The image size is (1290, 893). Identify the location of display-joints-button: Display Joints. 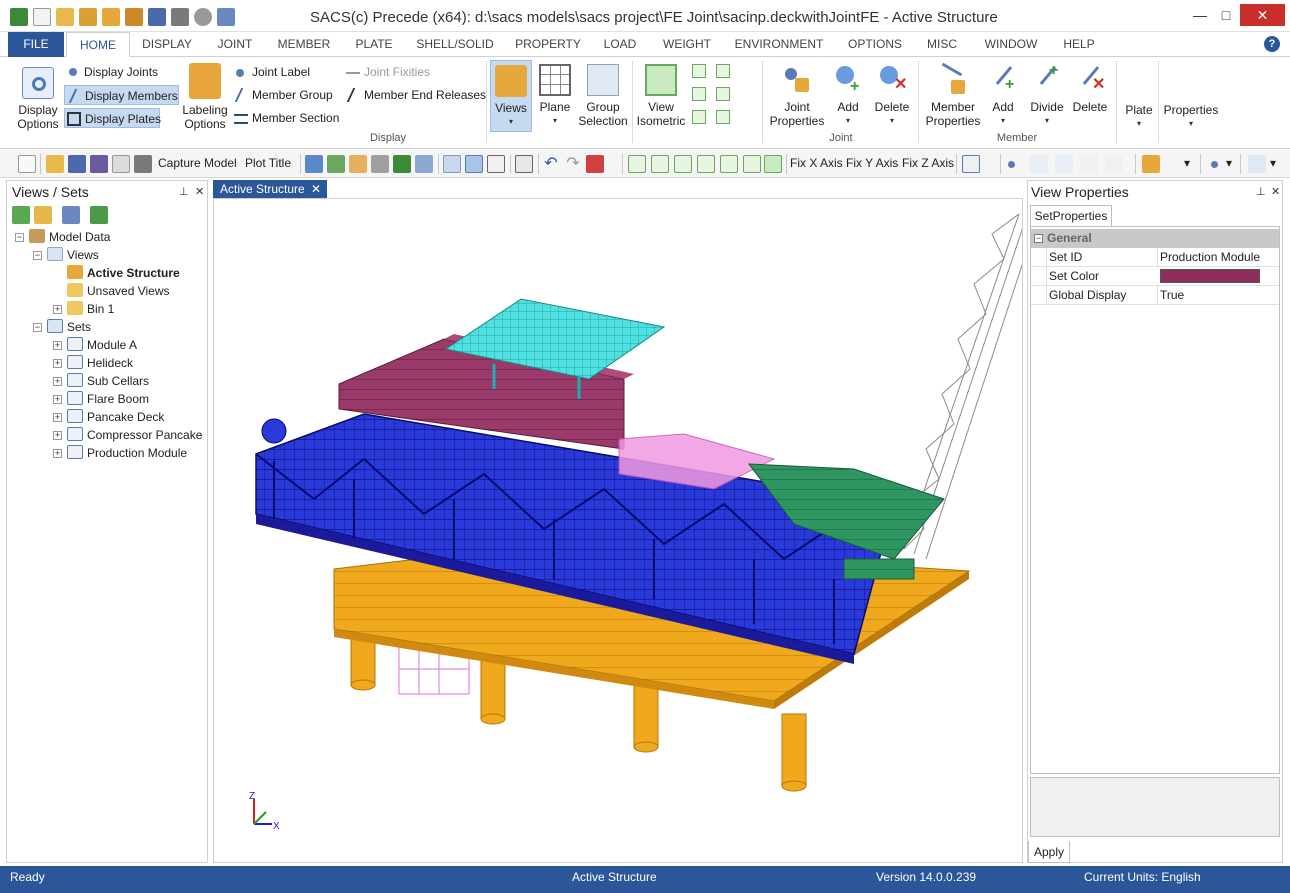
(111, 72).